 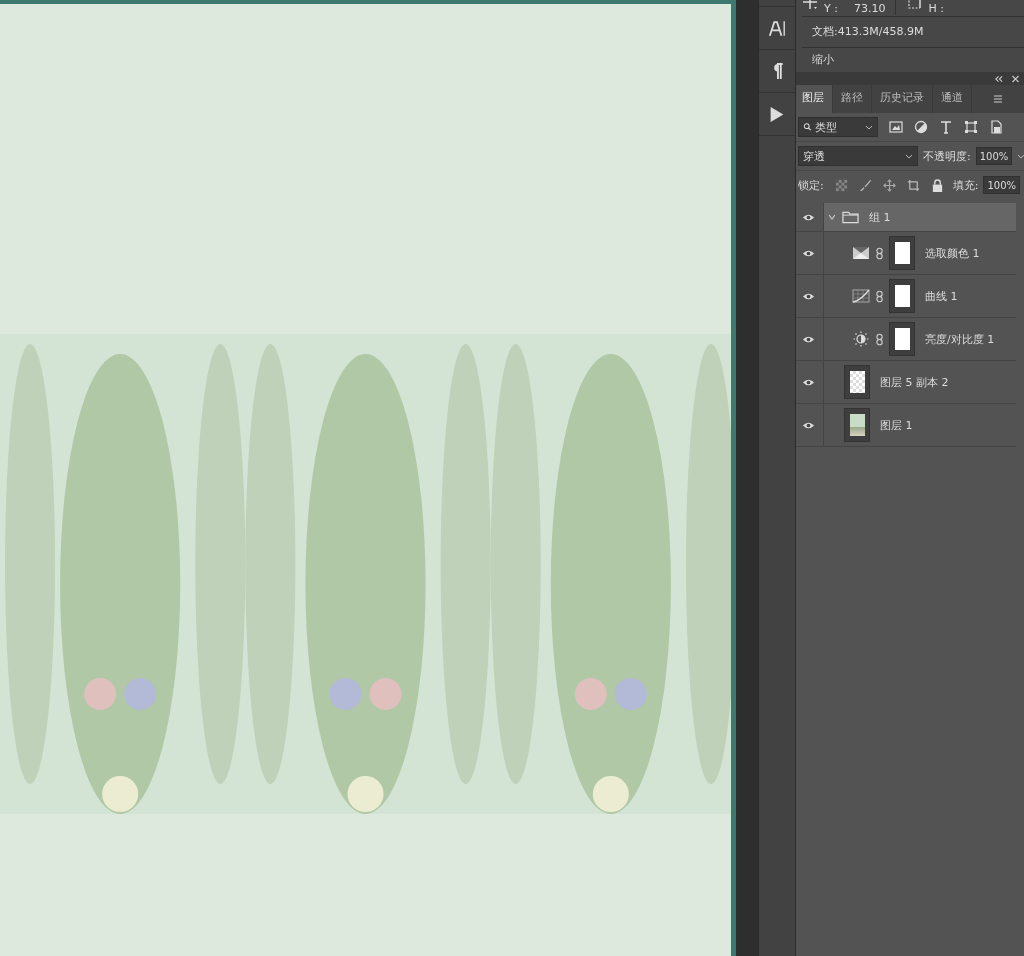 What do you see at coordinates (826, 127) in the screenshot?
I see `filter-value: 类型` at bounding box center [826, 127].